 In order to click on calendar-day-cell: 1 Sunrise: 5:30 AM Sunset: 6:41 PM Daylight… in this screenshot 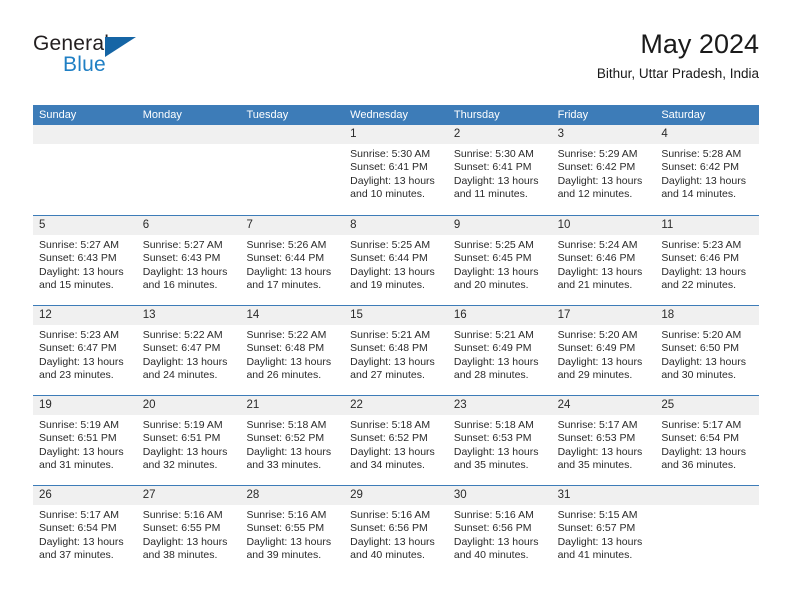, I will do `click(396, 169)`.